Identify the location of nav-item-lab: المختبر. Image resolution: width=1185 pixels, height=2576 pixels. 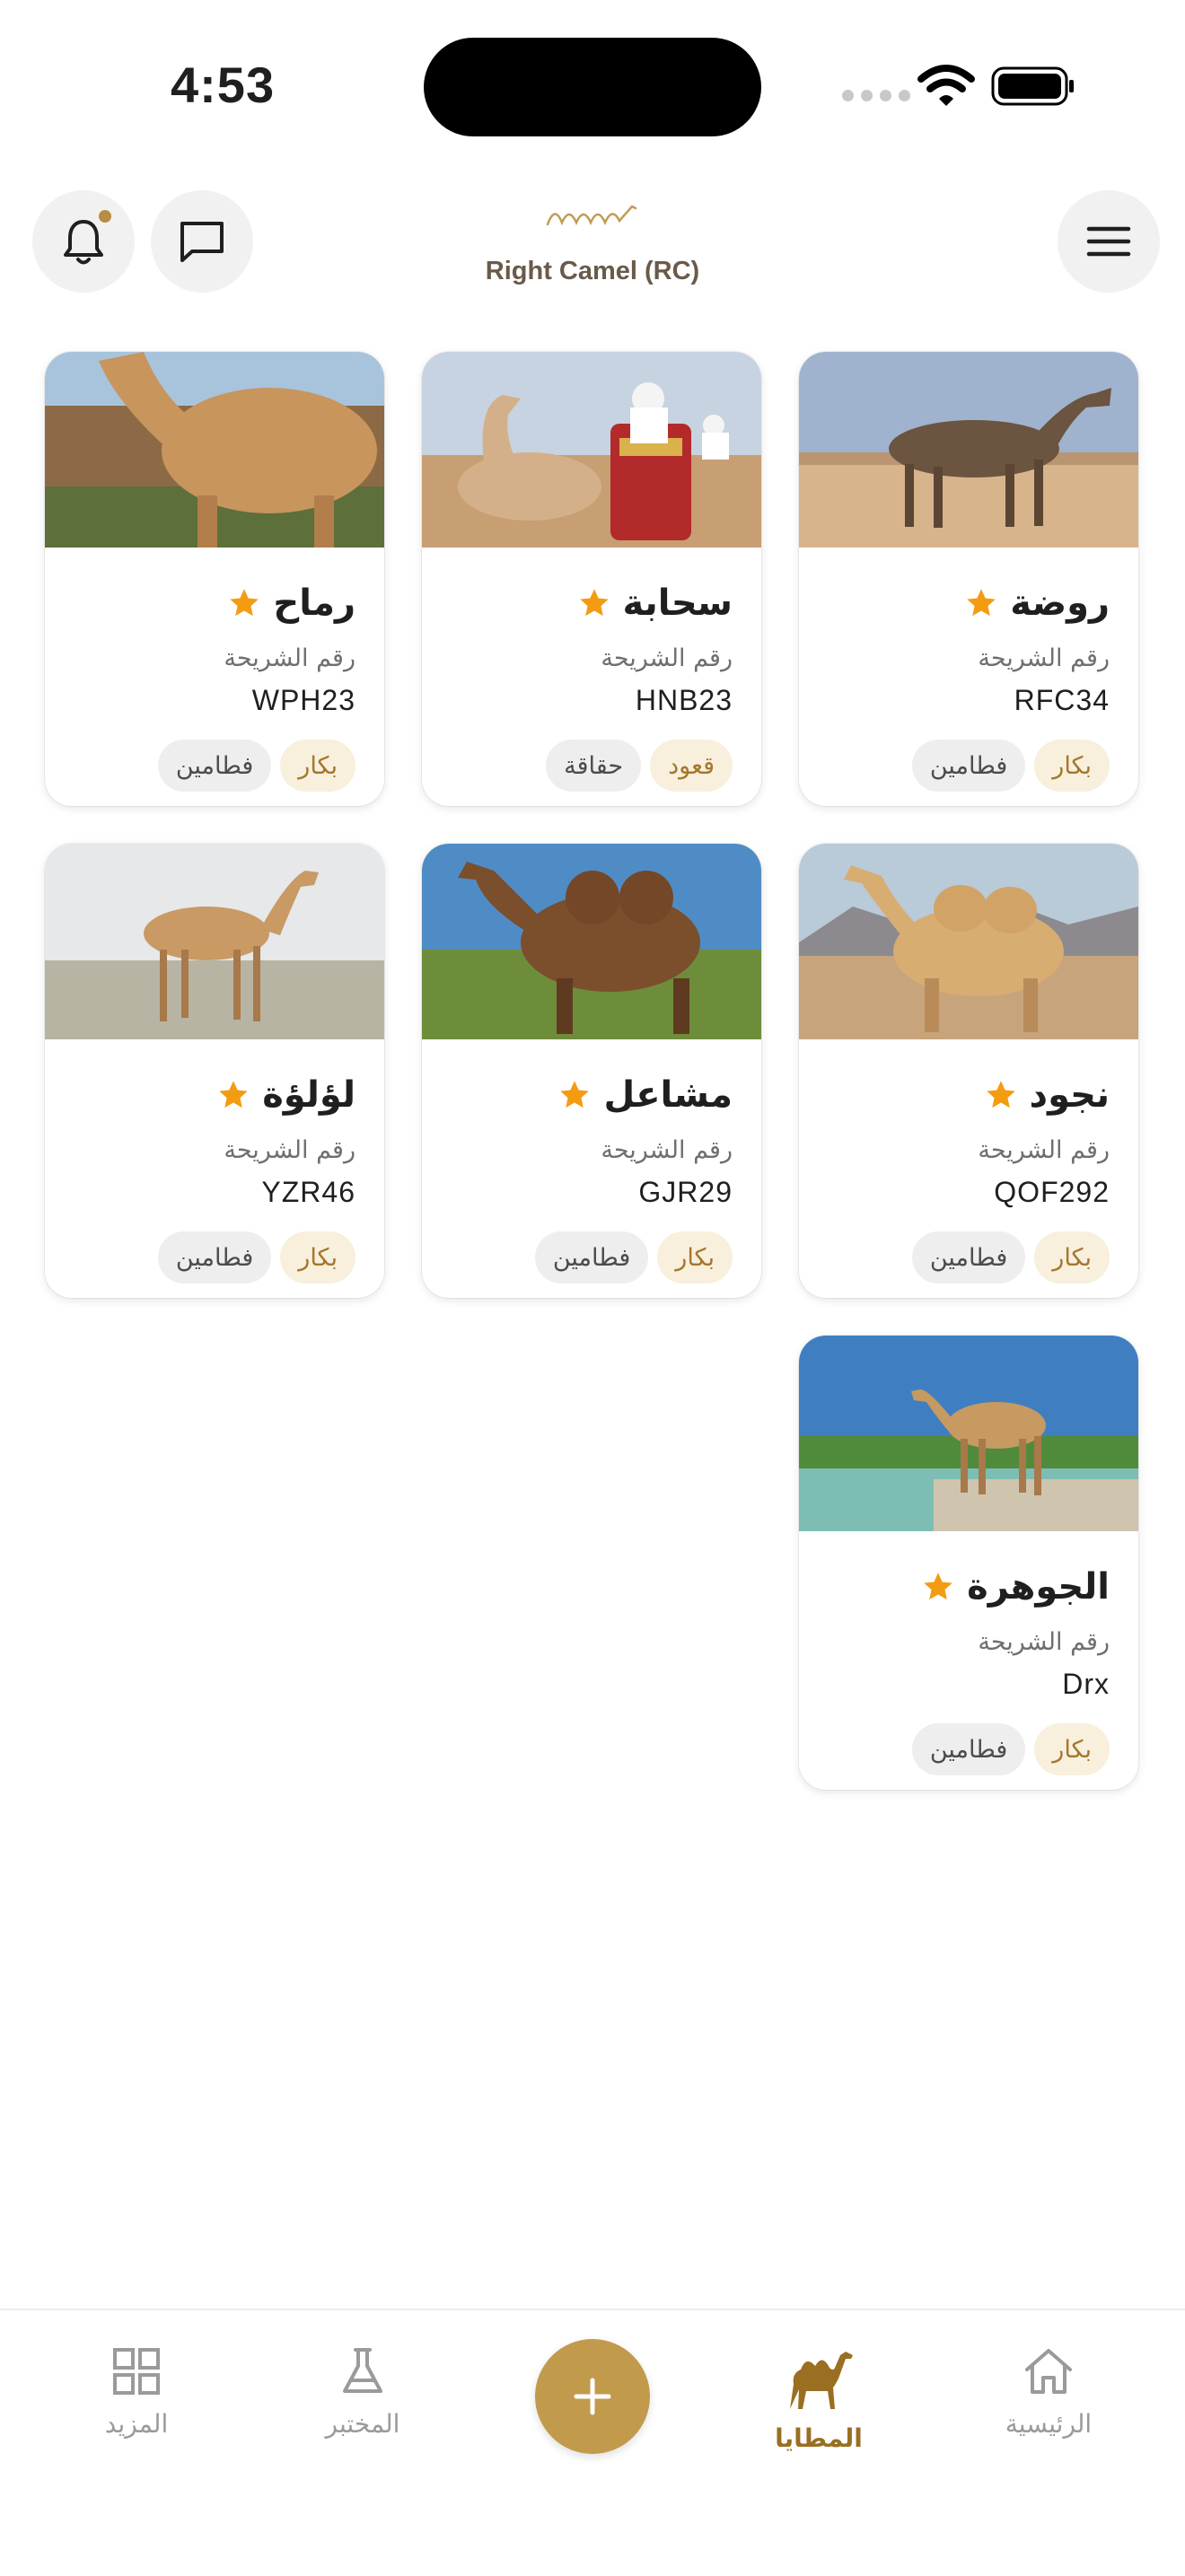
(362, 2392).